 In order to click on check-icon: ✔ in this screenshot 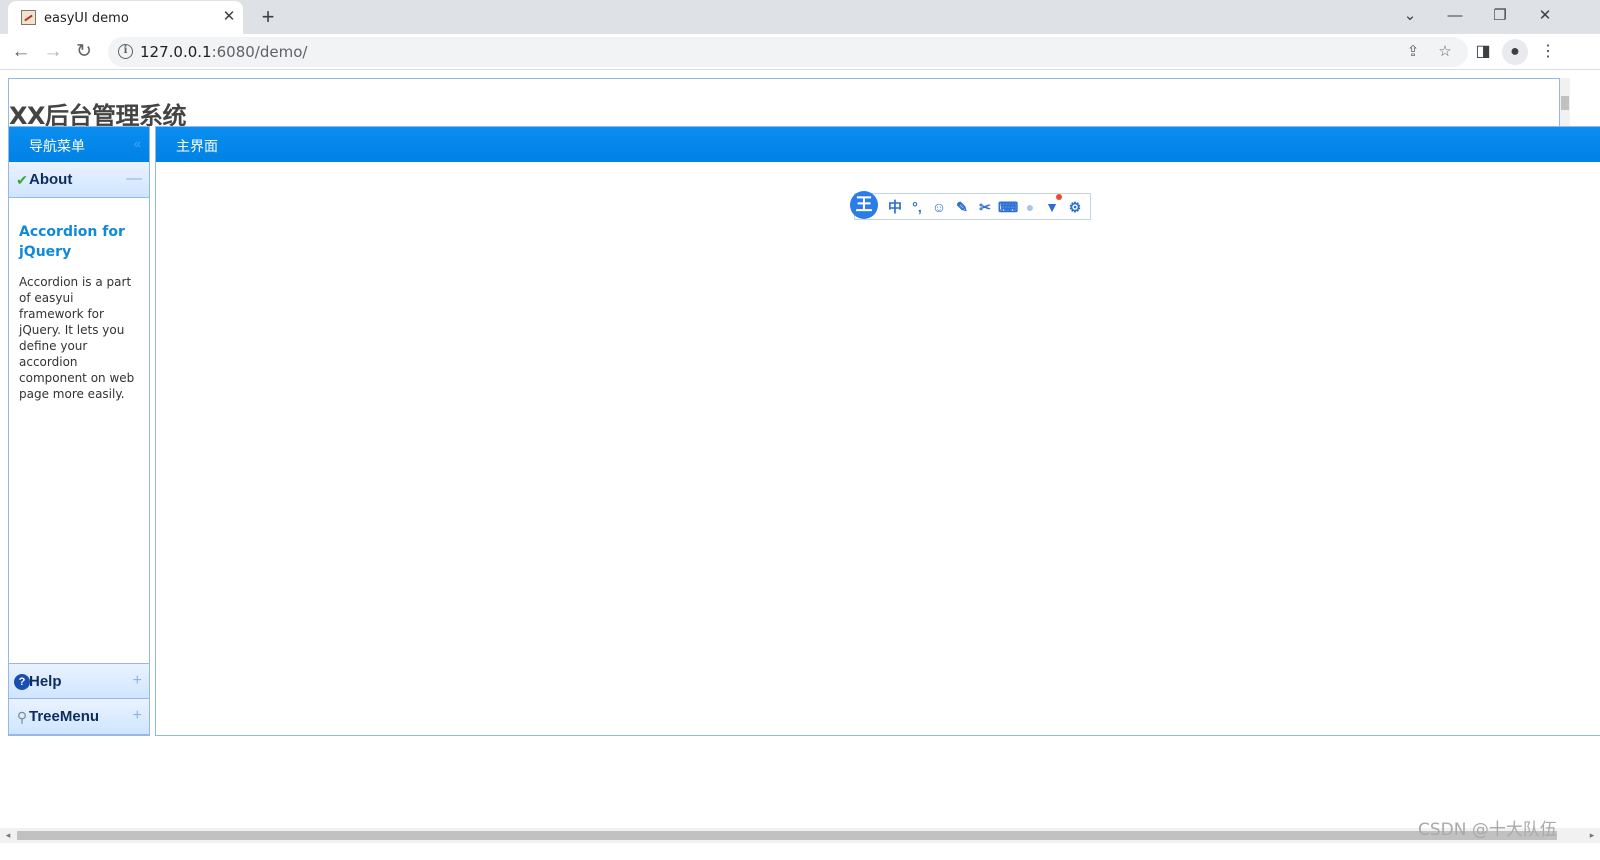, I will do `click(22, 180)`.